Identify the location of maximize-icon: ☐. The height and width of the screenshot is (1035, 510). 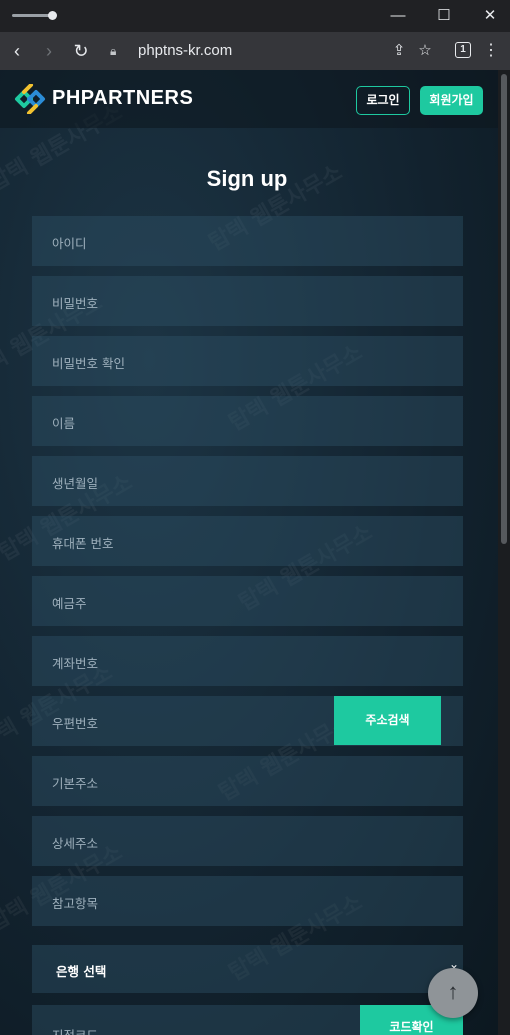
(444, 16).